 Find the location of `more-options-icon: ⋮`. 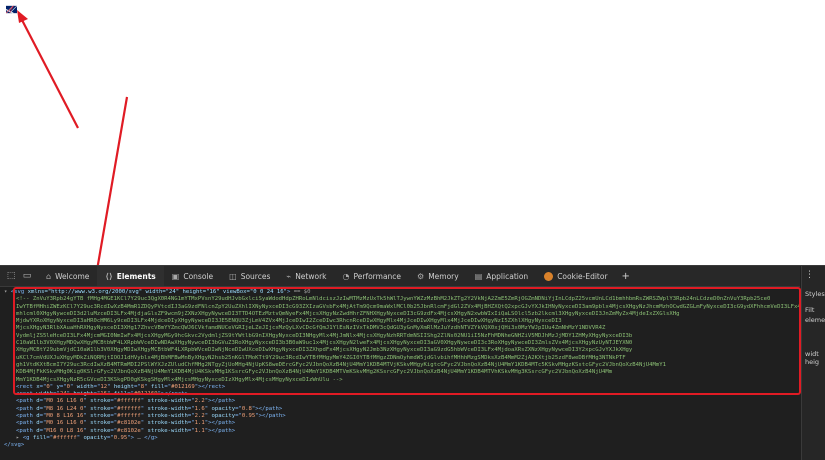

more-options-icon: ⋮ is located at coordinates (809, 275).